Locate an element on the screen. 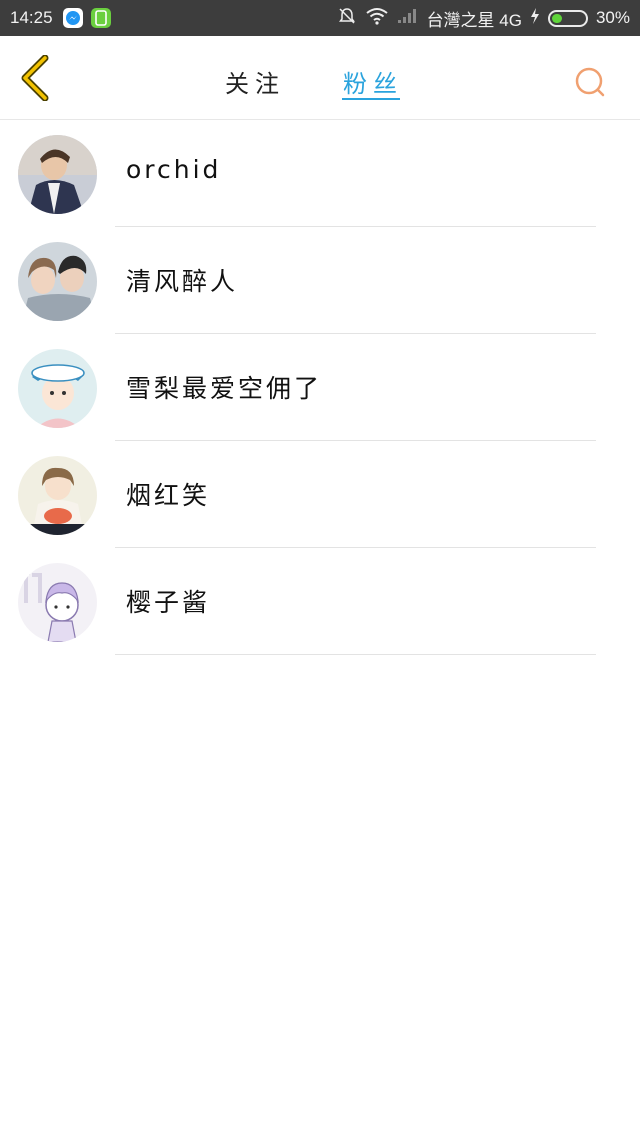 The height and width of the screenshot is (1138, 640). fan-name: orchid is located at coordinates (174, 169).